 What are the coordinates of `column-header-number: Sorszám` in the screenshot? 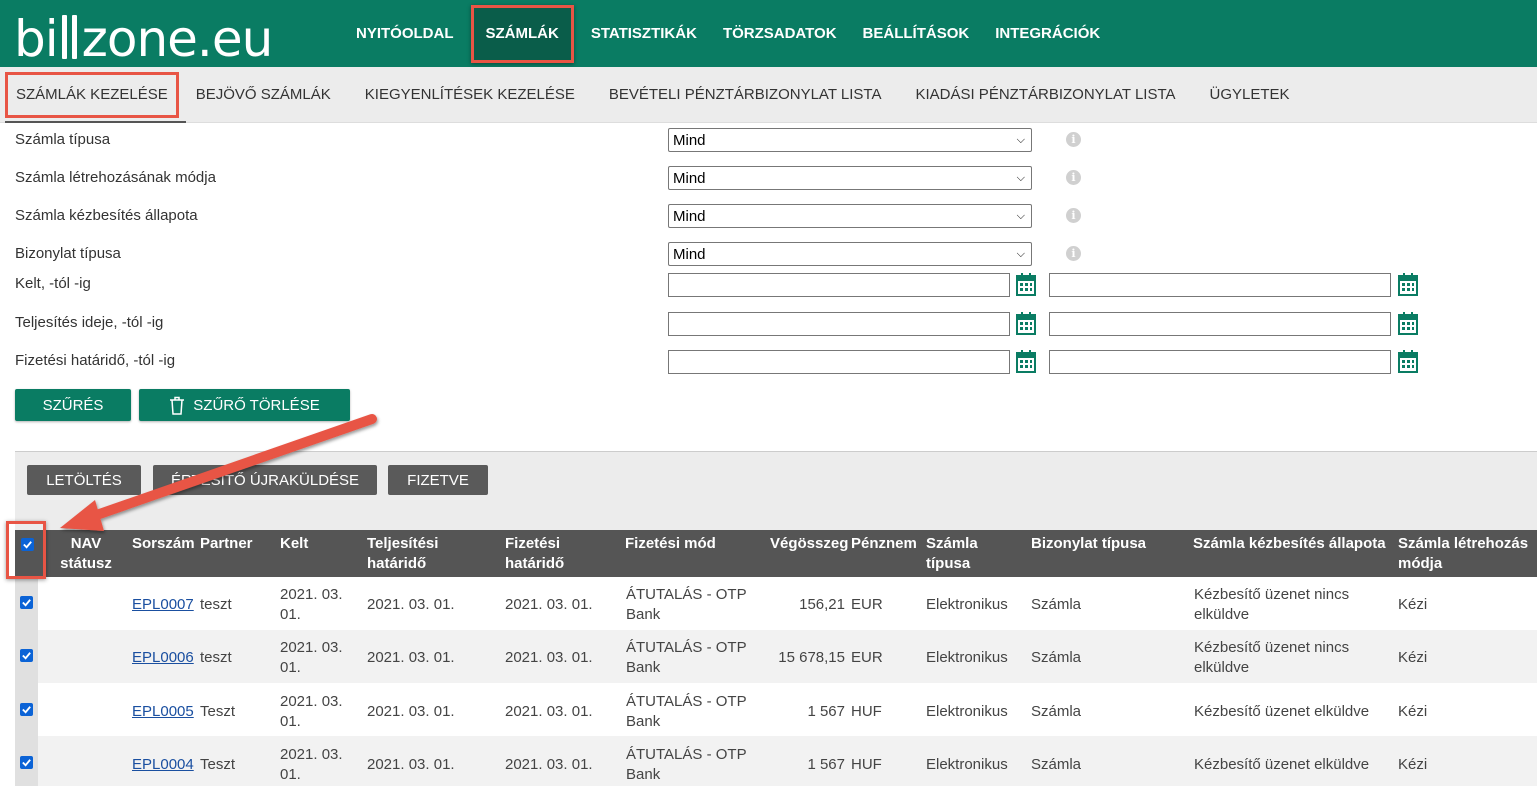 It's located at (163, 544).